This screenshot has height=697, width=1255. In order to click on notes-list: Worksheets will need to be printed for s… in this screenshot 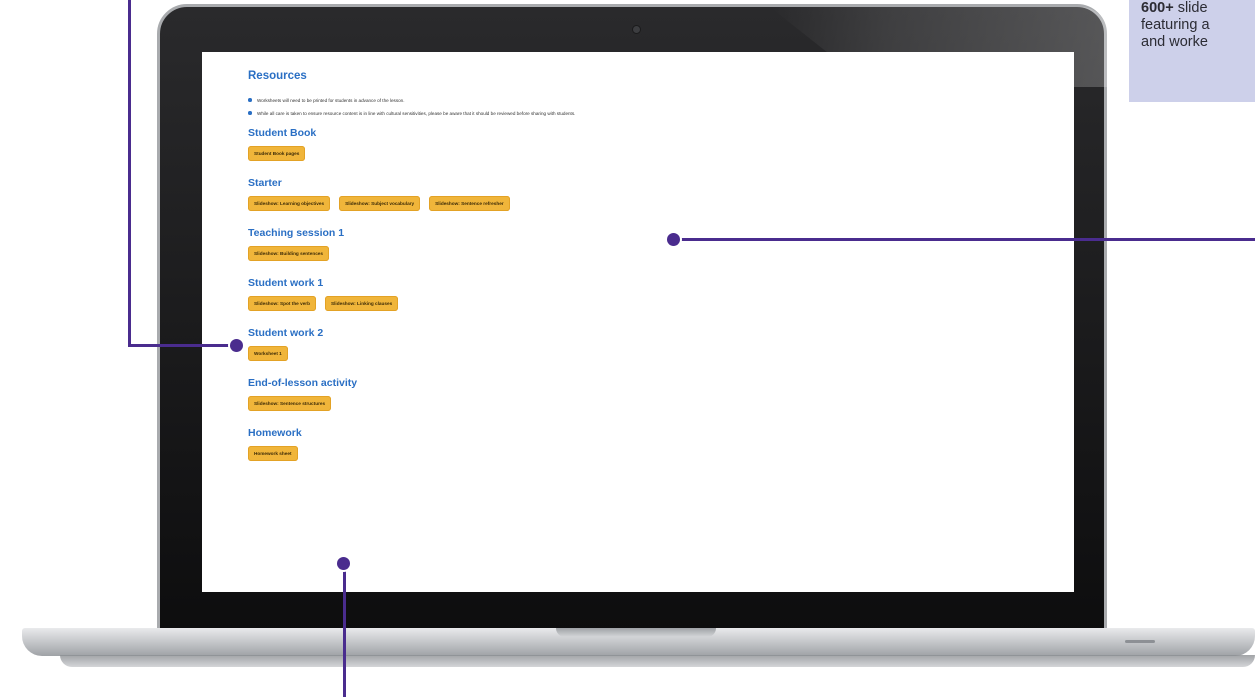, I will do `click(648, 107)`.